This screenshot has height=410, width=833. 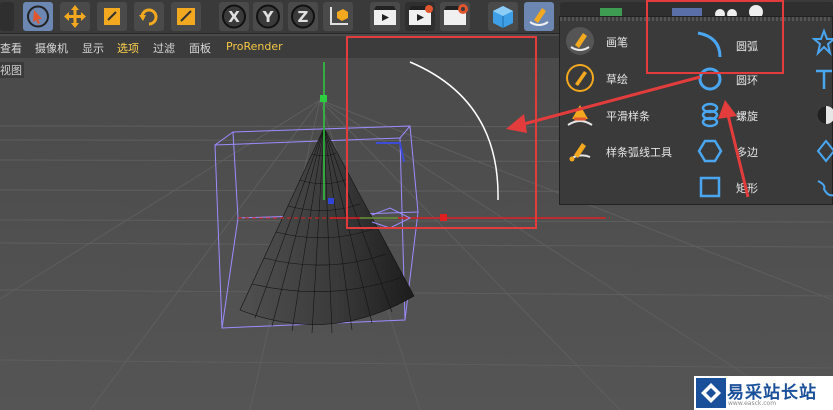 I want to click on smooth-spline-icon, so click(x=580, y=115).